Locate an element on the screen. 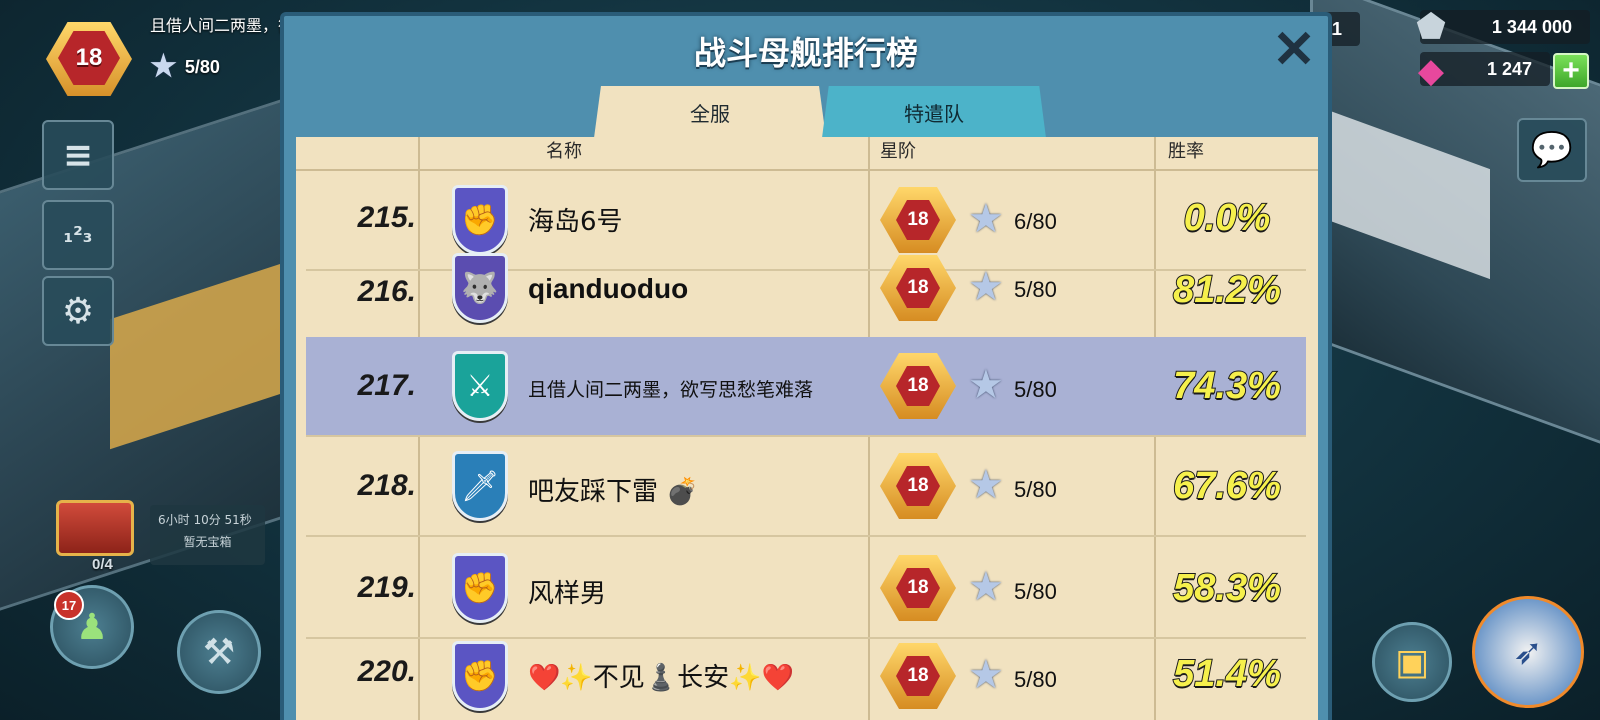 The image size is (1600, 720). settings-button: ⚙ is located at coordinates (78, 311).